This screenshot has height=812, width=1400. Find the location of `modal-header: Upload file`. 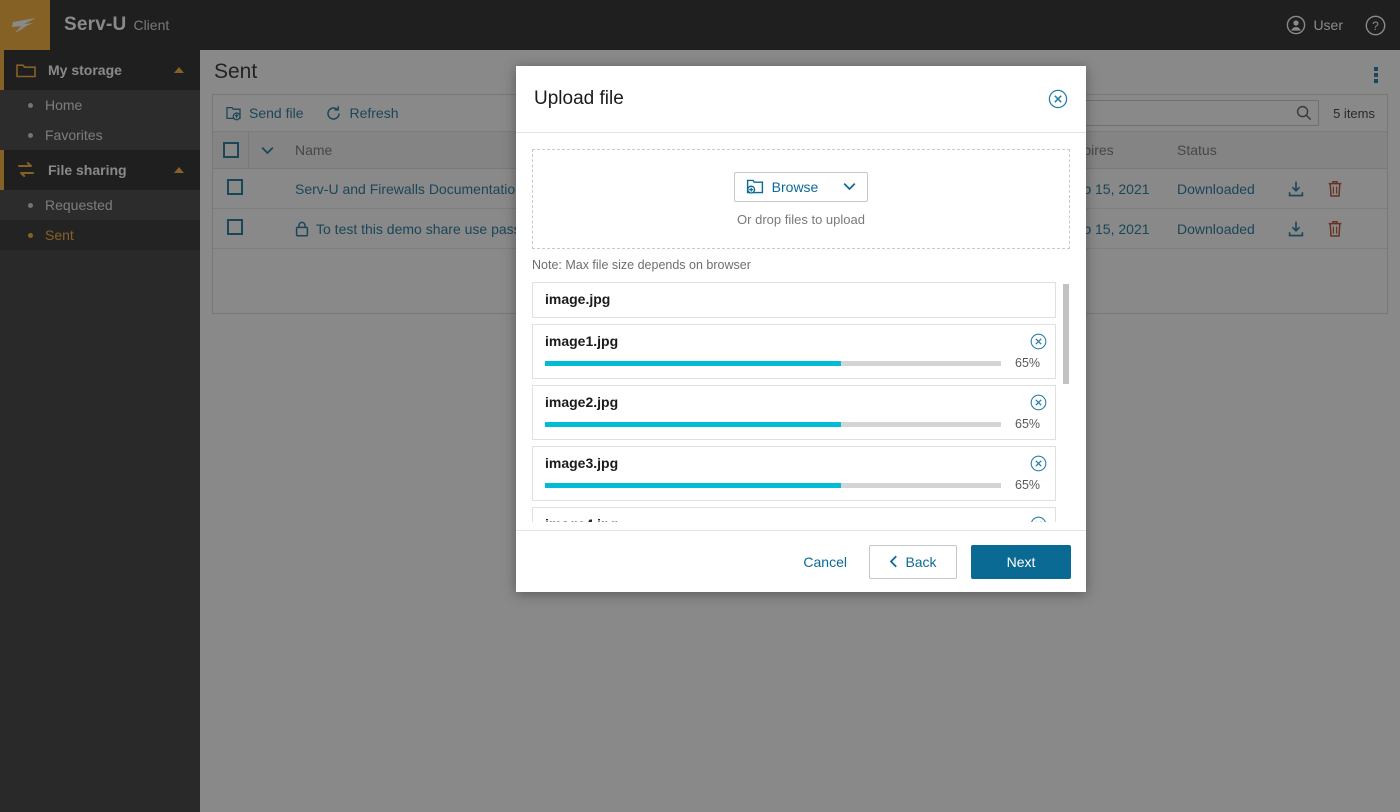

modal-header: Upload file is located at coordinates (801, 99).